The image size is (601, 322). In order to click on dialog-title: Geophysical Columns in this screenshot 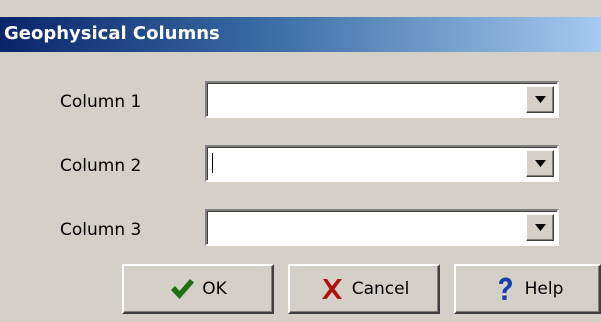, I will do `click(112, 33)`.